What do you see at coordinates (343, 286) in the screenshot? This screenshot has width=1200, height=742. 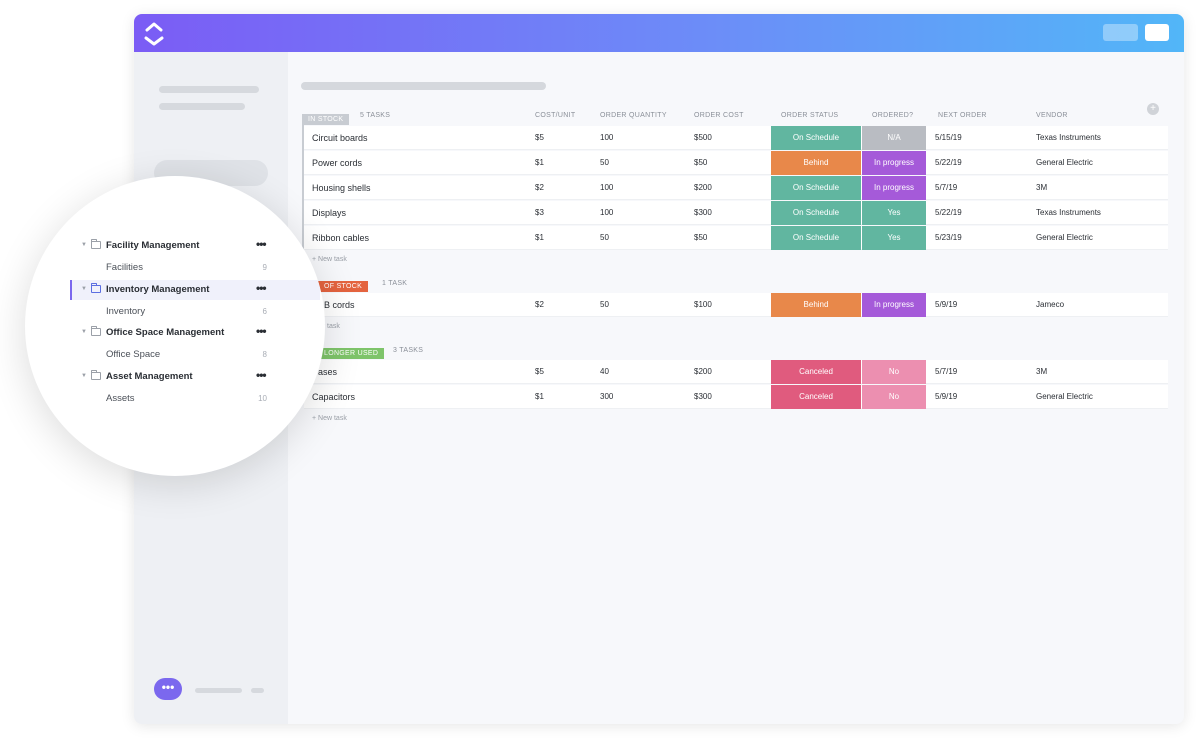 I see `group-badge-out-of-stock: OF STOCK` at bounding box center [343, 286].